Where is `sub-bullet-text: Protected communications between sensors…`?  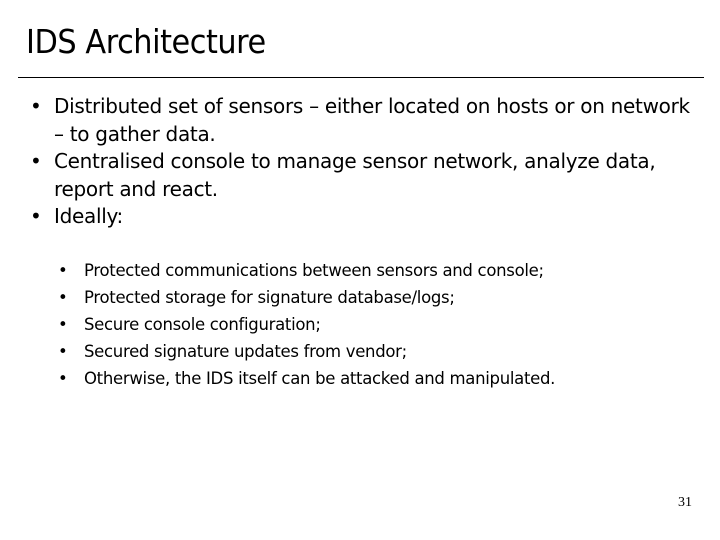 sub-bullet-text: Protected communications between sensors… is located at coordinates (314, 270).